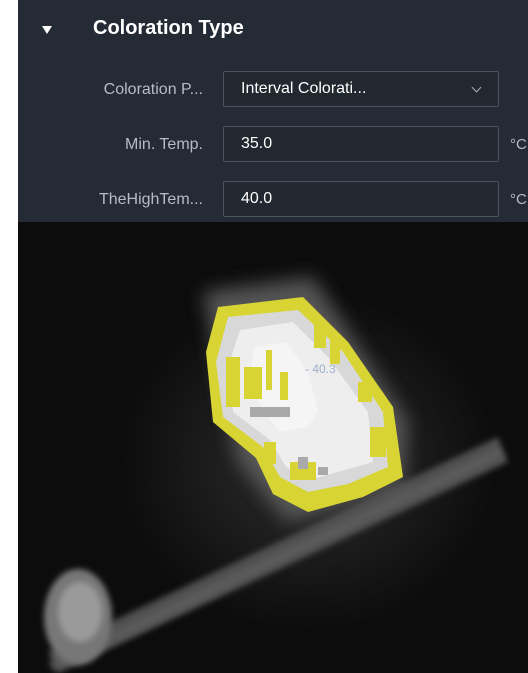 Image resolution: width=528 pixels, height=673 pixels. I want to click on min-temp-unit: °C, so click(518, 144).